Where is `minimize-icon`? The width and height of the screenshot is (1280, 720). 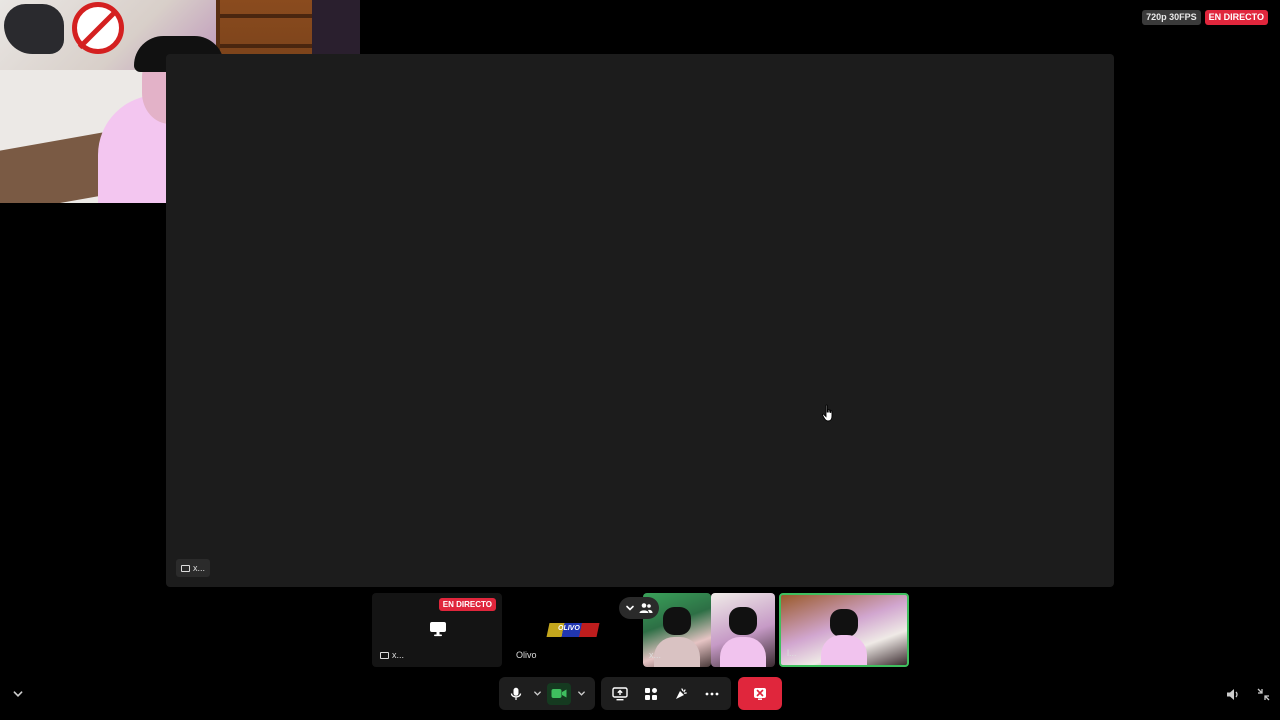 minimize-icon is located at coordinates (1263, 694).